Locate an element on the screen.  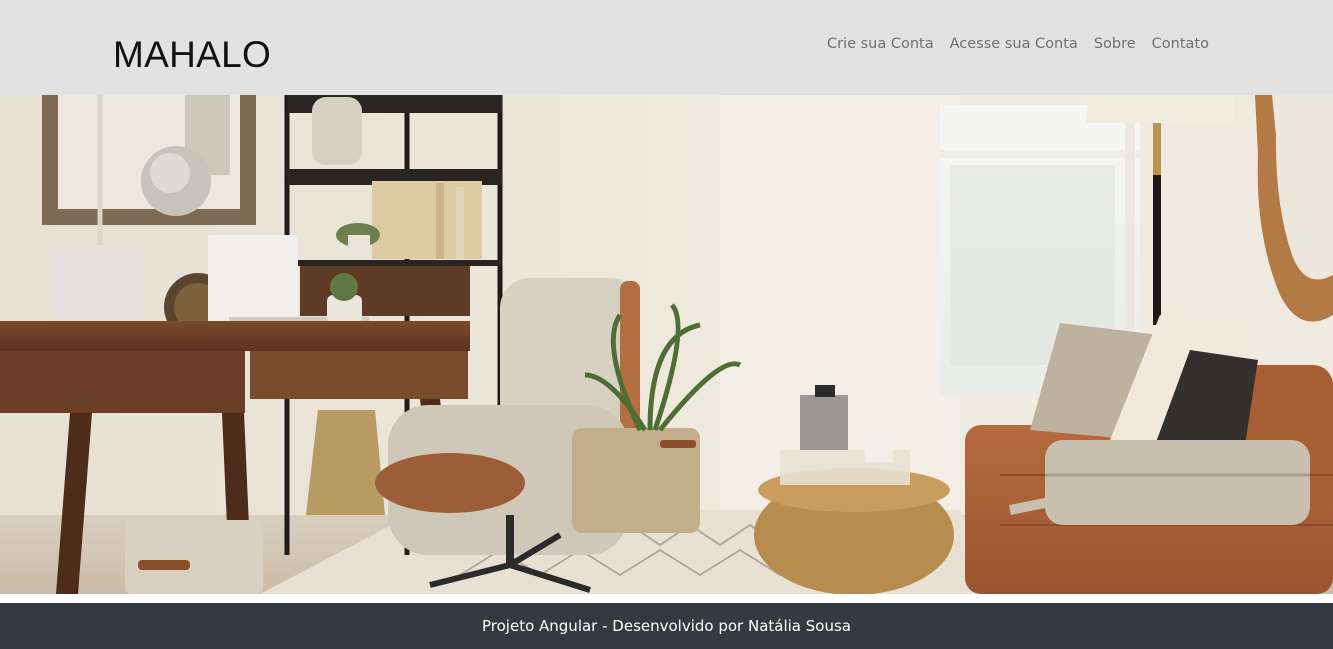
books is located at coordinates (427, 220).